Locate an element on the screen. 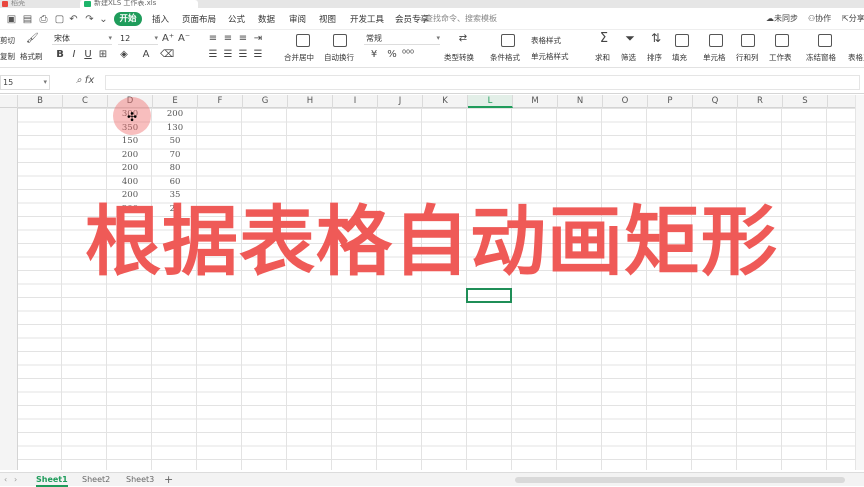 The image size is (864, 487). cell-d-6: 400 is located at coordinates (130, 183).